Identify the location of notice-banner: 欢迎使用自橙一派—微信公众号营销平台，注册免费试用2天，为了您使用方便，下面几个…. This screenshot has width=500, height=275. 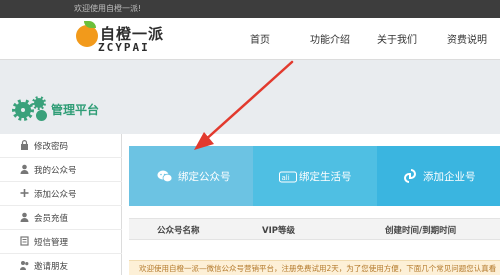
(314, 267).